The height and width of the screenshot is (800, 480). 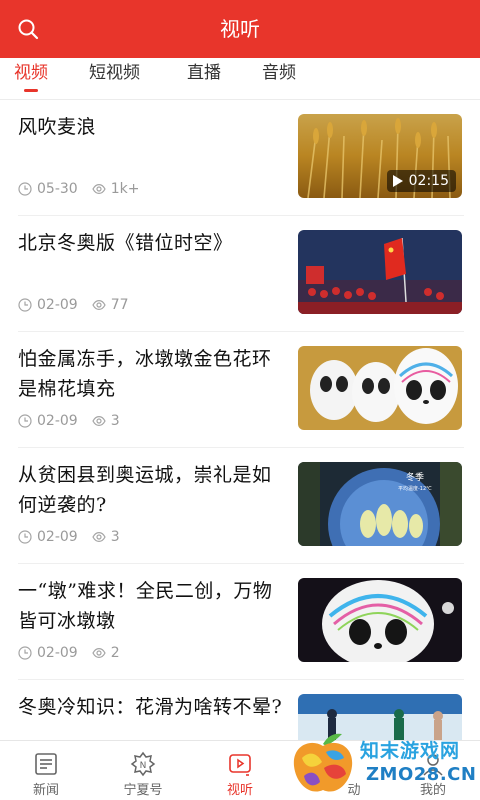 I want to click on watermark-url: ZMO28.CN, so click(x=421, y=774).